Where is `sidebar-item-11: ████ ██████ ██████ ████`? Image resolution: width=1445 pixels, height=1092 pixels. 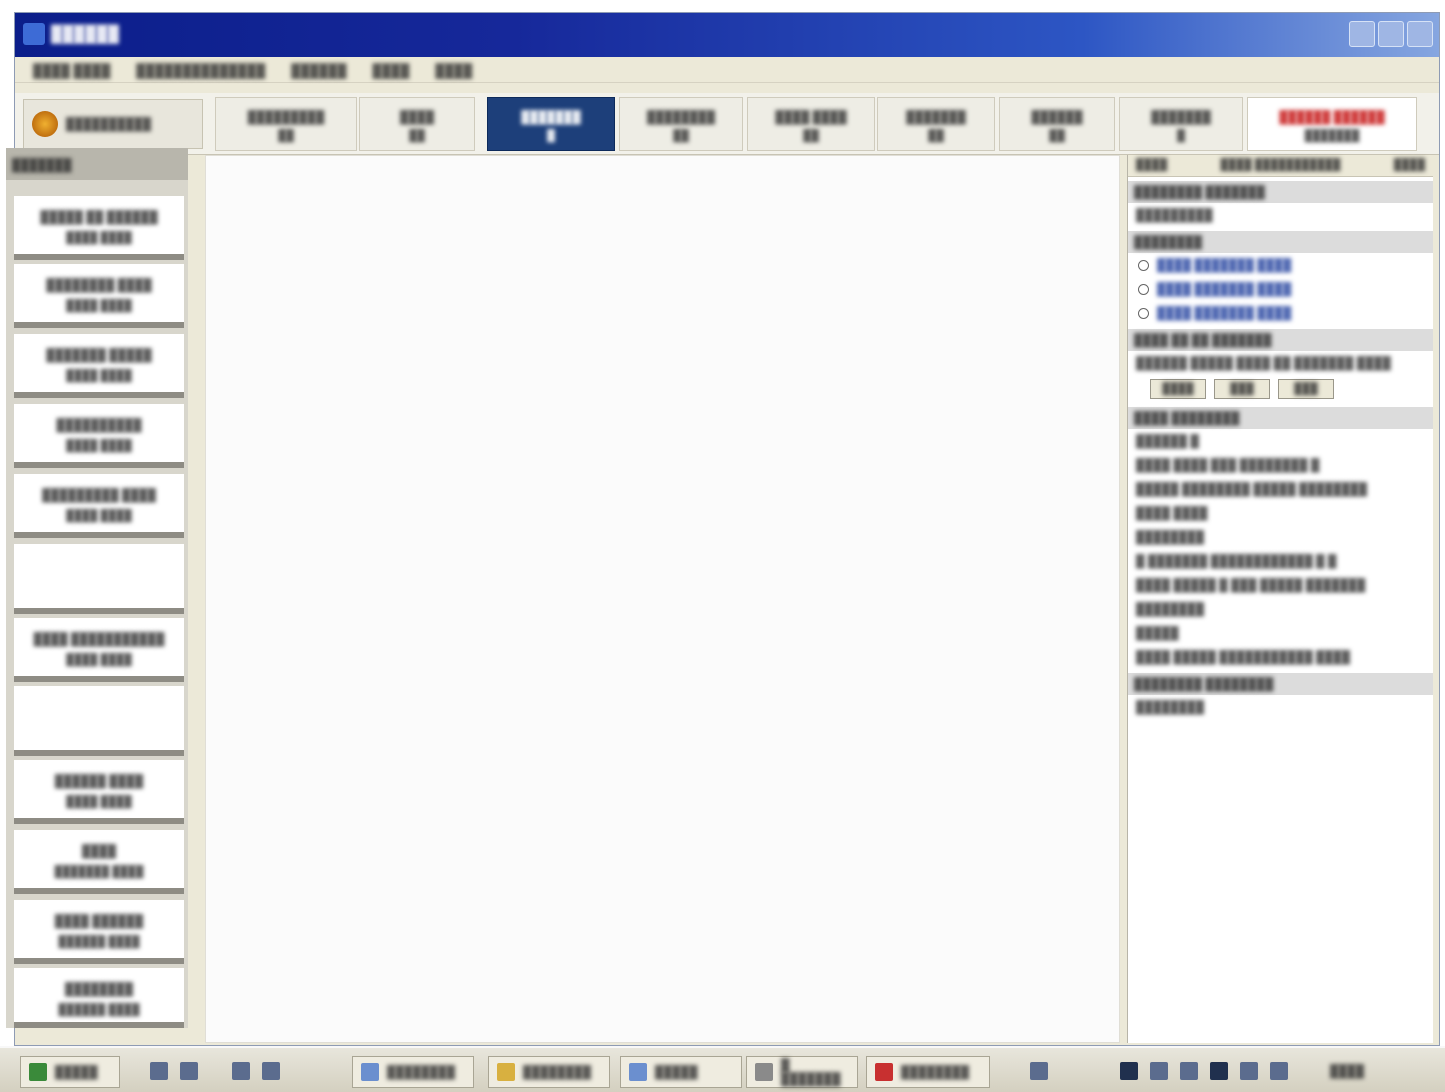 sidebar-item-11: ████ ██████ ██████ ████ is located at coordinates (99, 932).